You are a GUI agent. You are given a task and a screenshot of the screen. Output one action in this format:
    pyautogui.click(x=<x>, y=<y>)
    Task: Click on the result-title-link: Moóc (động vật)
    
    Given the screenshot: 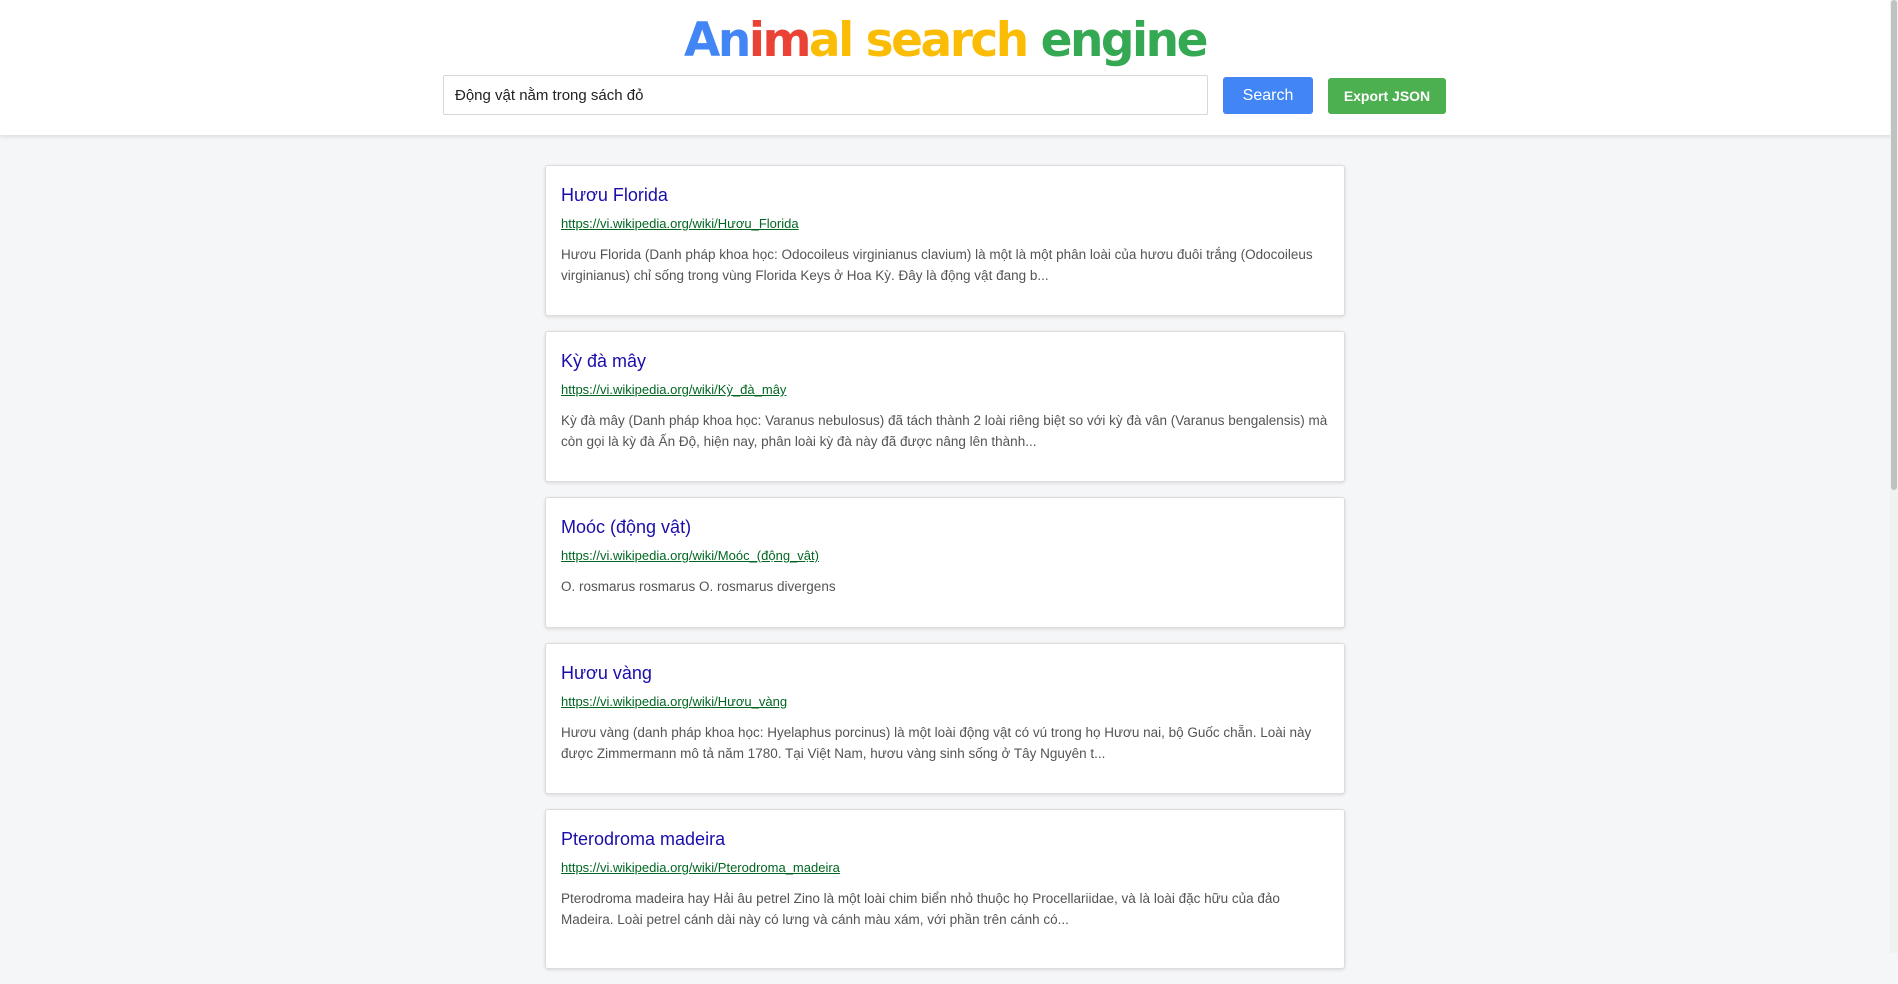 What is the action you would take?
    pyautogui.click(x=945, y=527)
    